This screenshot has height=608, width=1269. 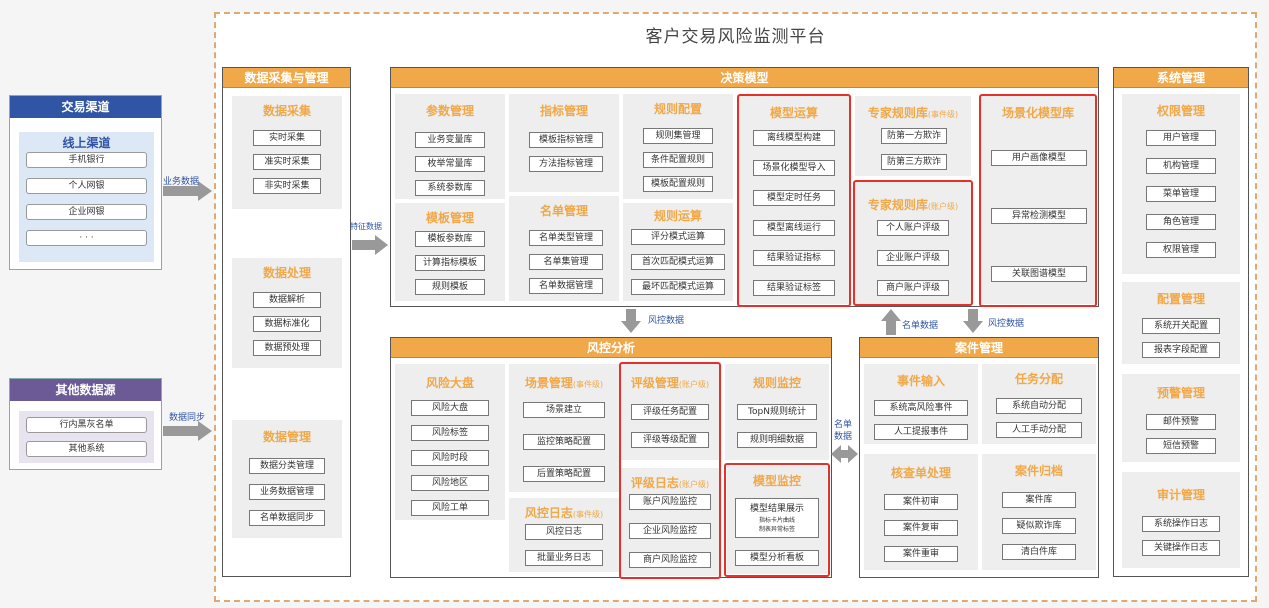 What do you see at coordinates (205, 431) in the screenshot?
I see `data-sync-arrow-head` at bounding box center [205, 431].